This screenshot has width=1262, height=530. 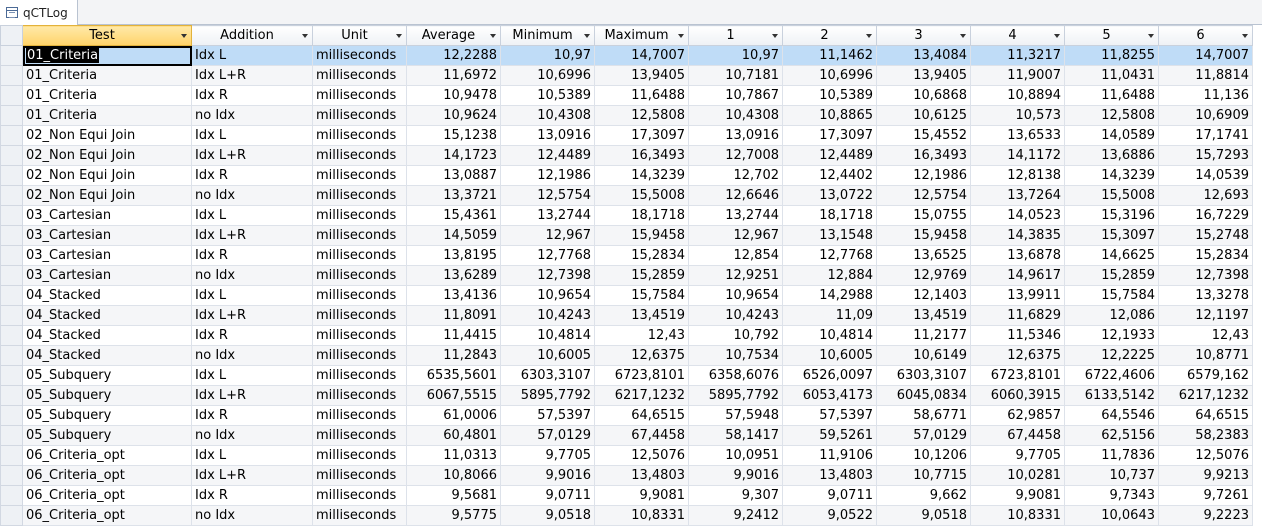 I want to click on table-cell: 6060,3915, so click(x=1017, y=395).